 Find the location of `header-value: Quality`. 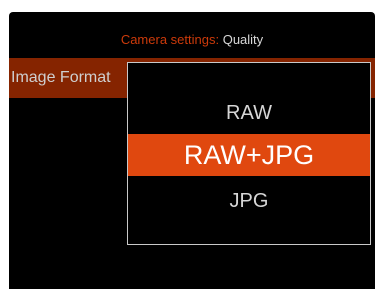

header-value: Quality is located at coordinates (243, 39).